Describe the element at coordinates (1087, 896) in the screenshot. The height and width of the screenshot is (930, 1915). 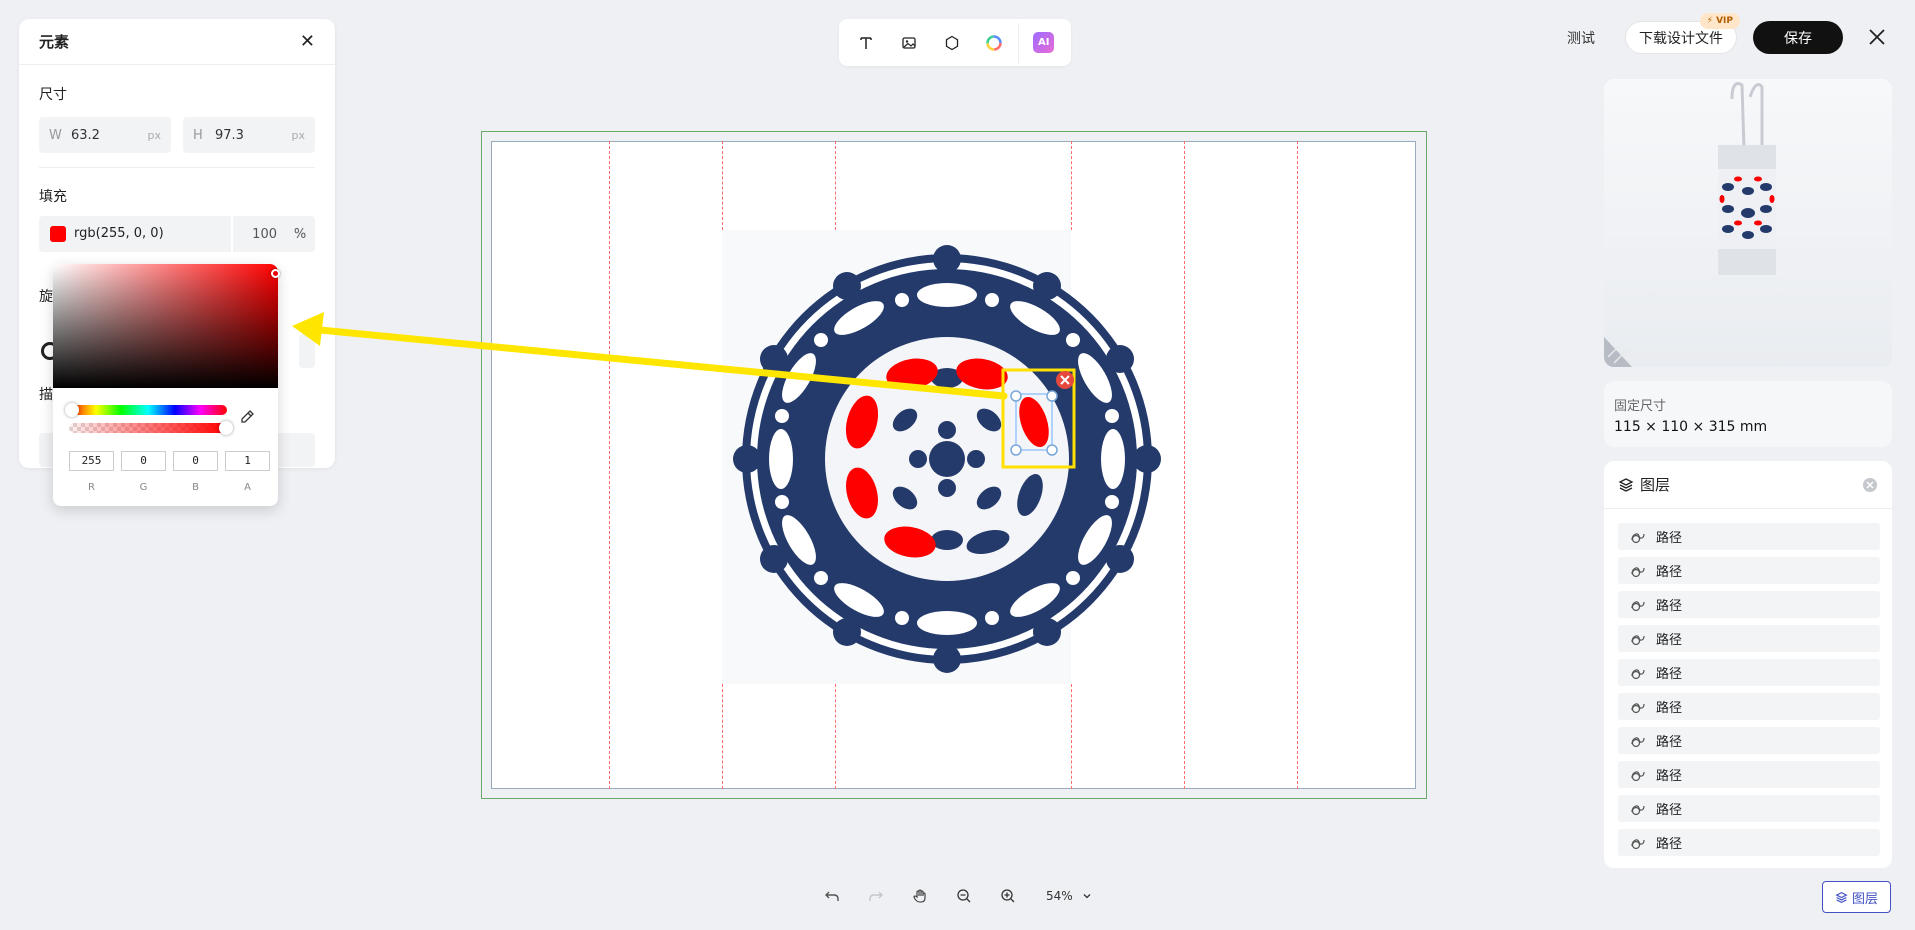
I see `chevron-down-icon` at that location.